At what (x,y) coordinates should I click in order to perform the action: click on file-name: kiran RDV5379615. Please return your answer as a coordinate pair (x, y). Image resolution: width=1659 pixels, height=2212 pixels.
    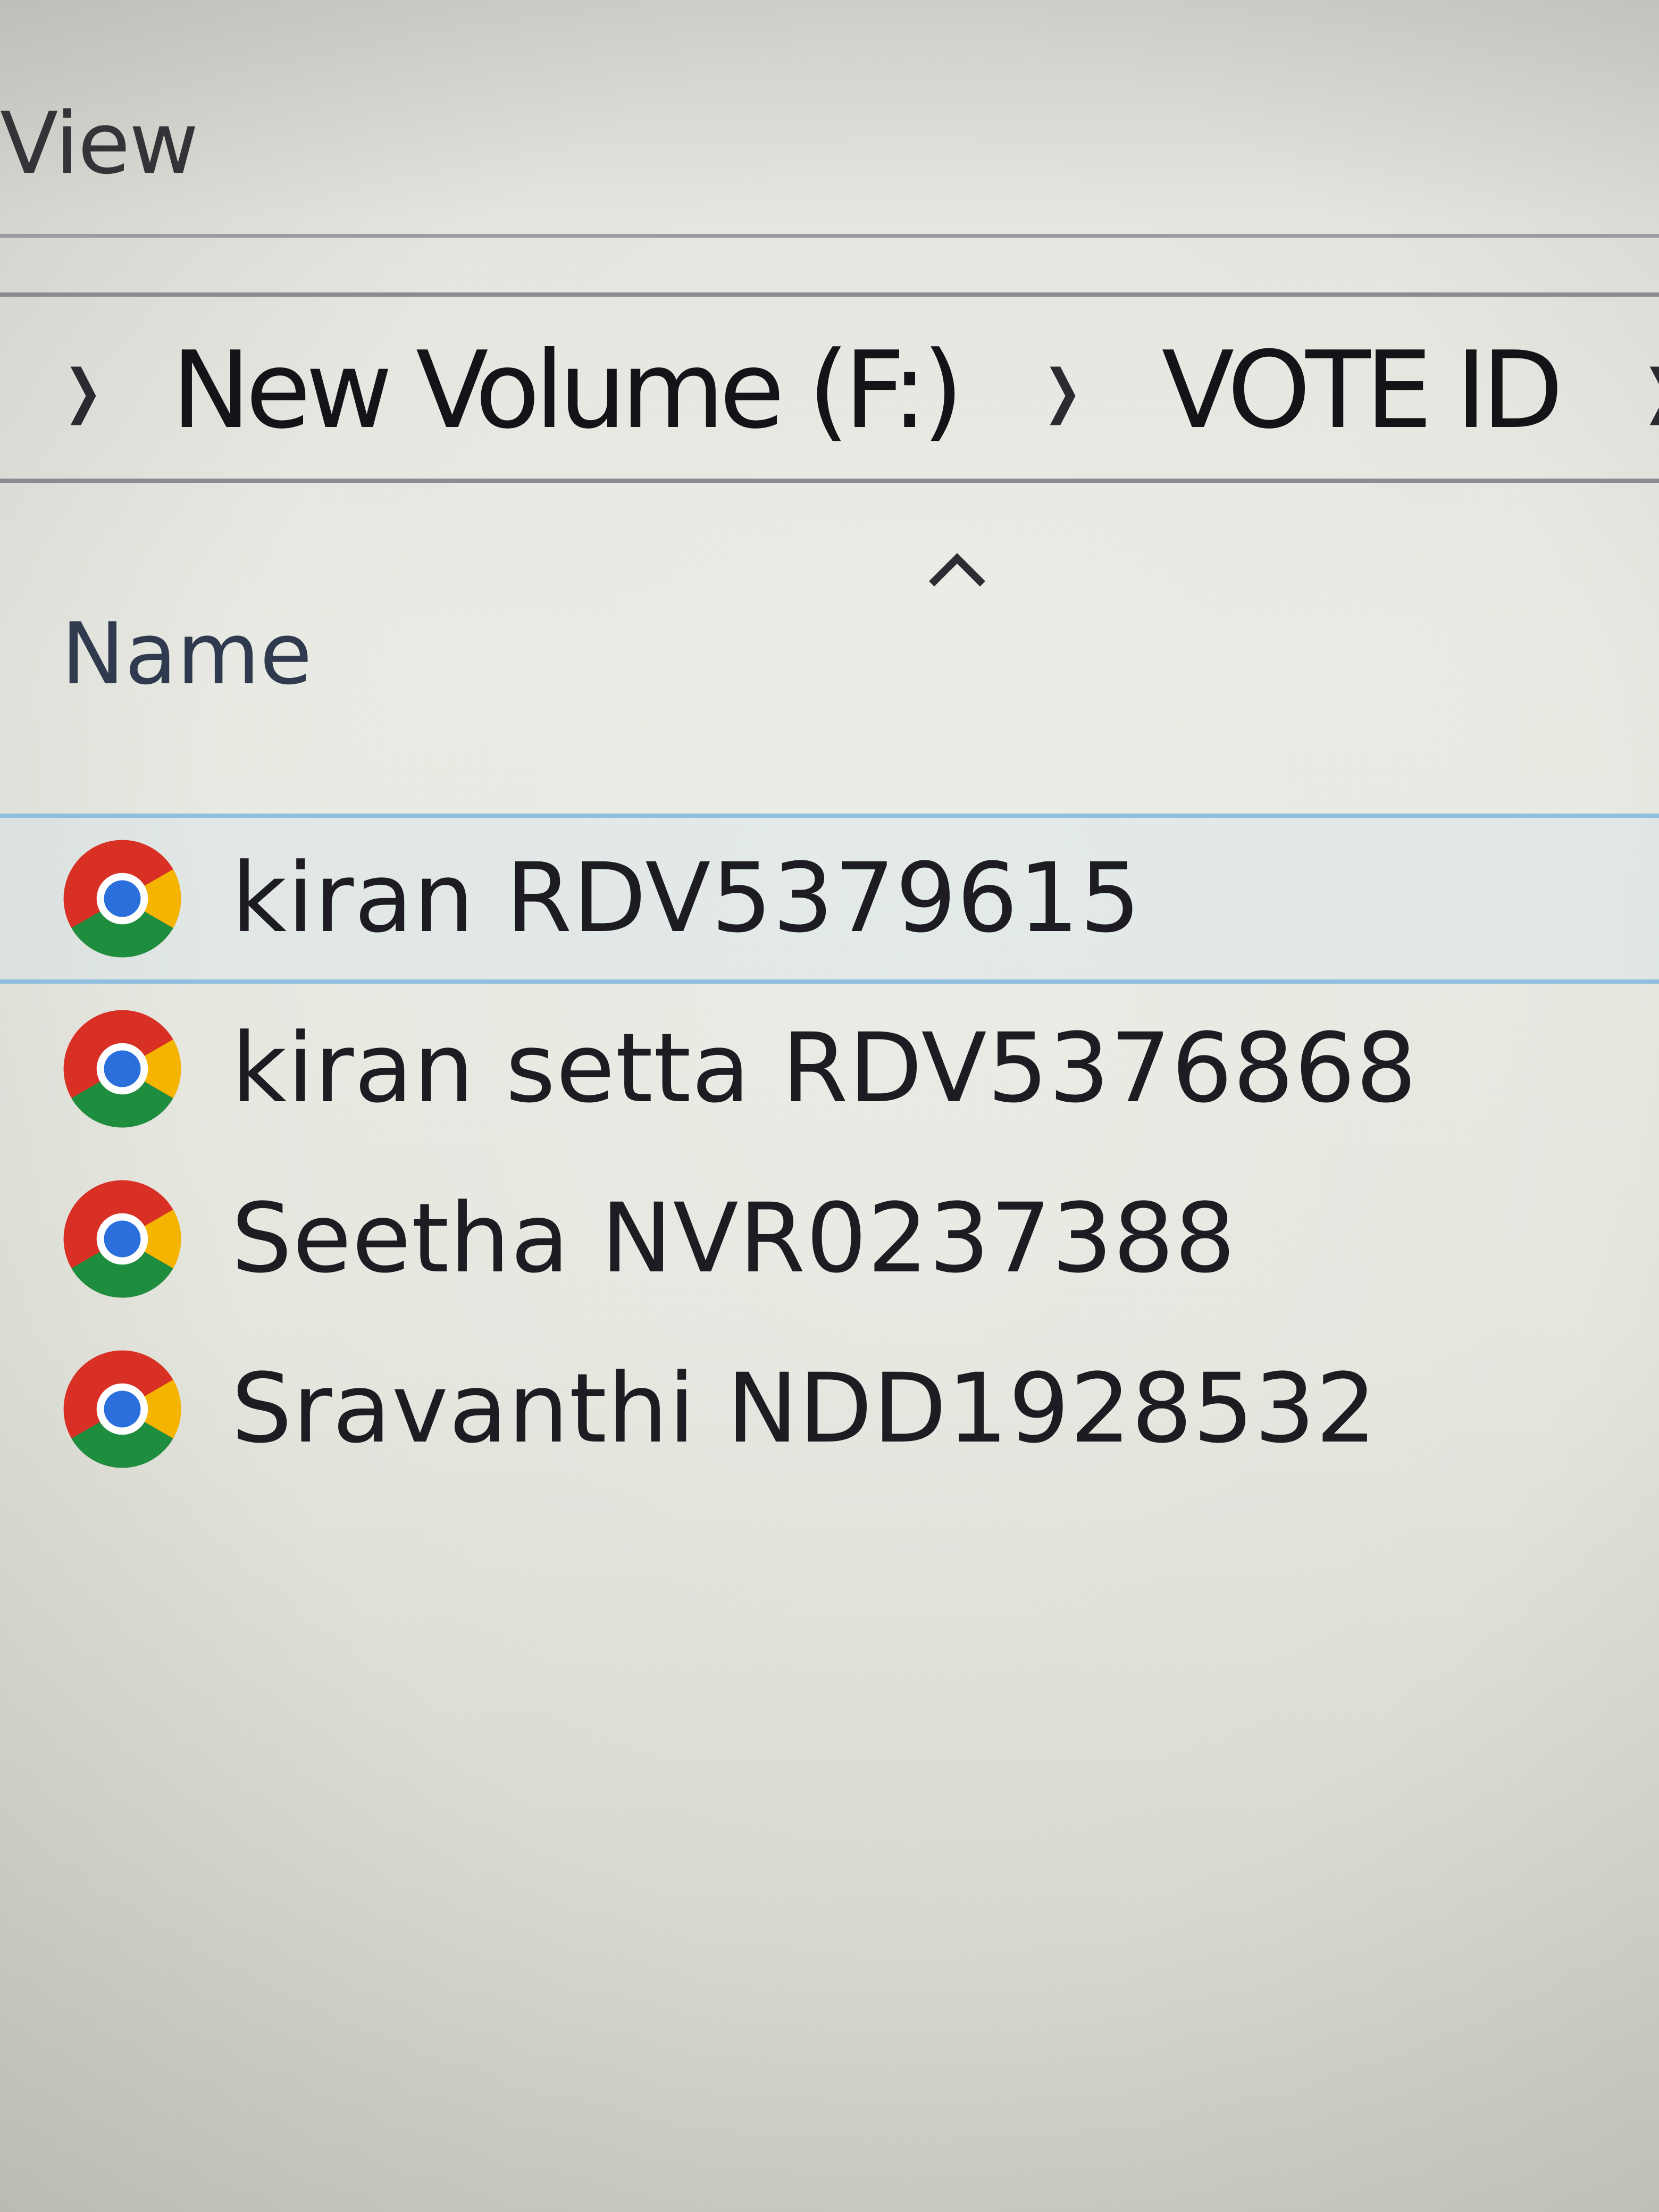
    Looking at the image, I should click on (686, 898).